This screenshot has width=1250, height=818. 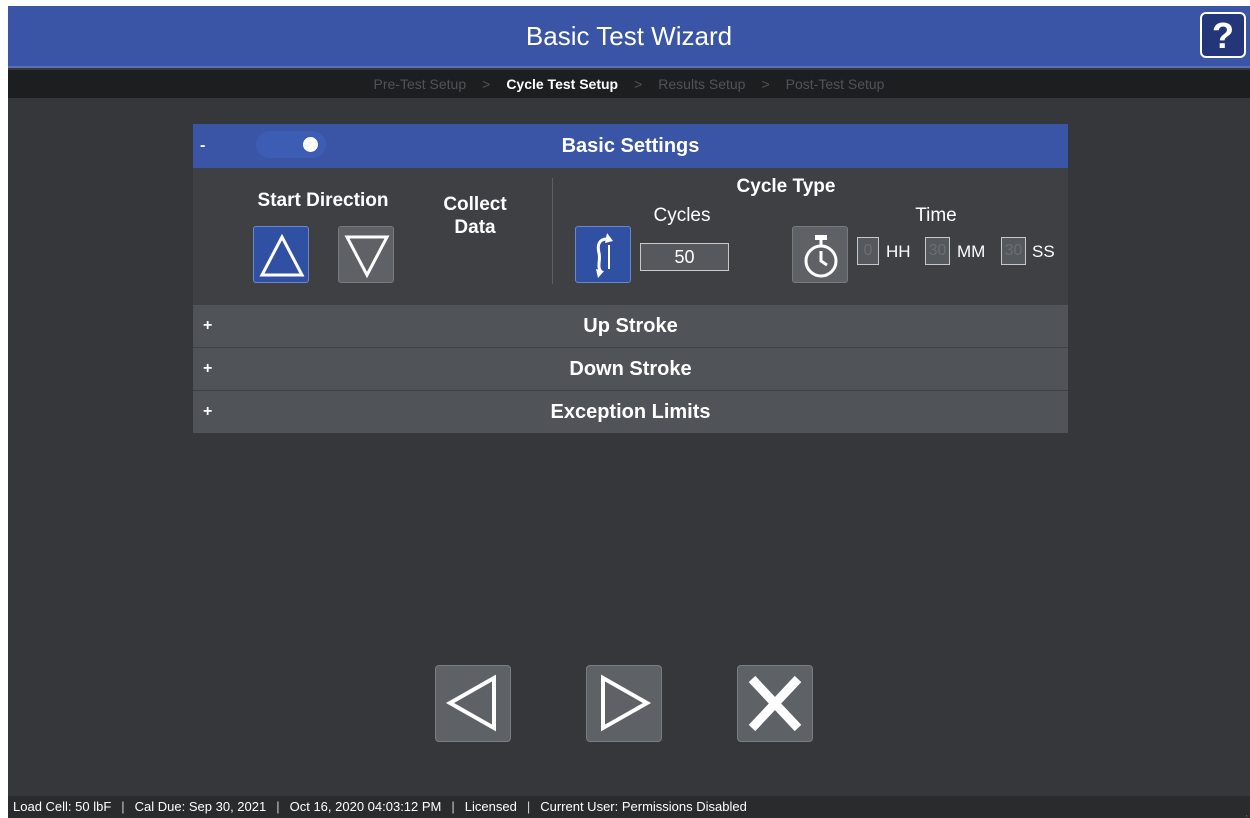 I want to click on time-label: Time, so click(x=936, y=215).